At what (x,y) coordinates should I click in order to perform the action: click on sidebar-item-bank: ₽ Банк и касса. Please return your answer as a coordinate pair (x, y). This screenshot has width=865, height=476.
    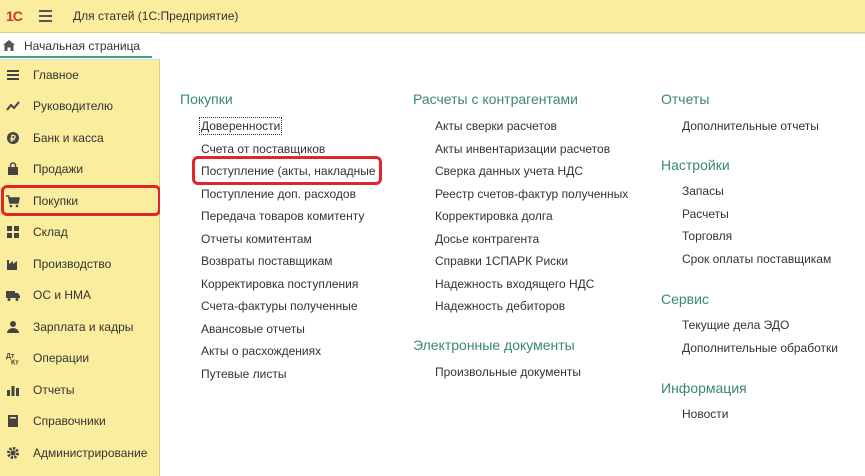
    Looking at the image, I should click on (80, 138).